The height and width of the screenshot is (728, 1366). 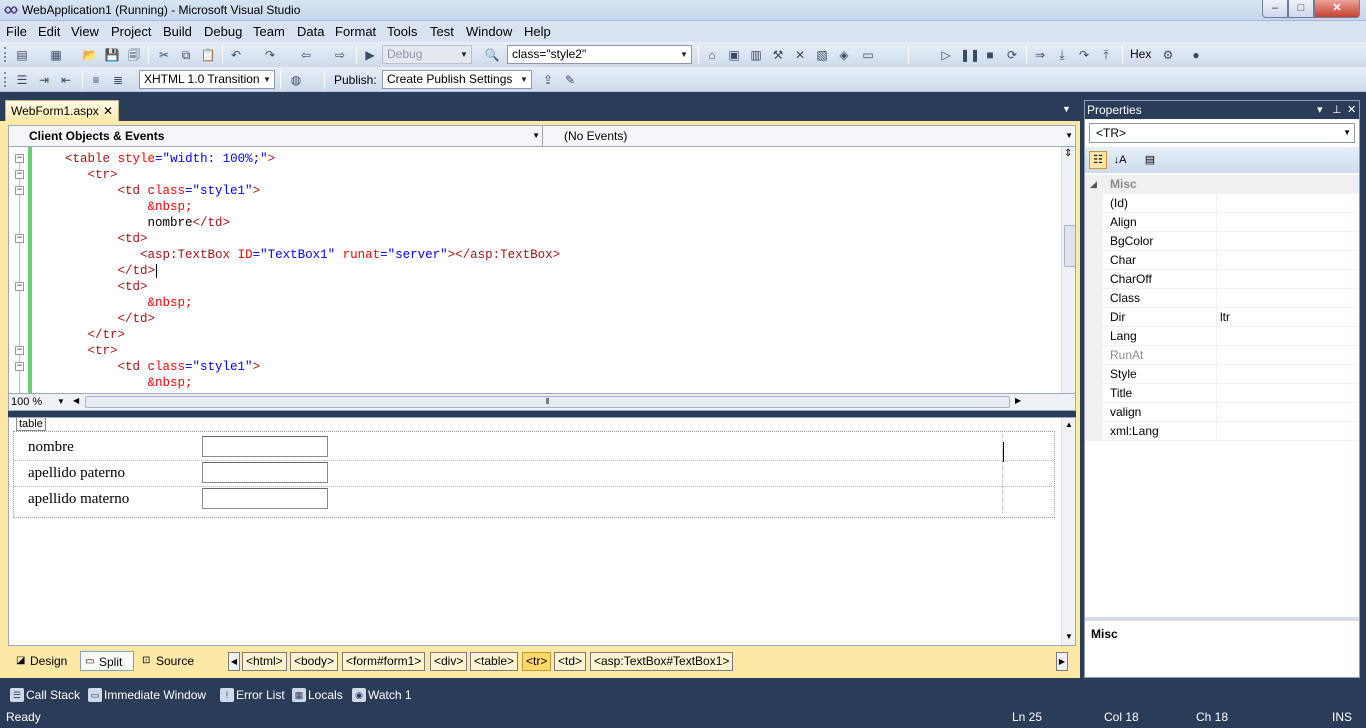 What do you see at coordinates (296, 80) in the screenshot?
I see `check-accessibility-icon: ◍` at bounding box center [296, 80].